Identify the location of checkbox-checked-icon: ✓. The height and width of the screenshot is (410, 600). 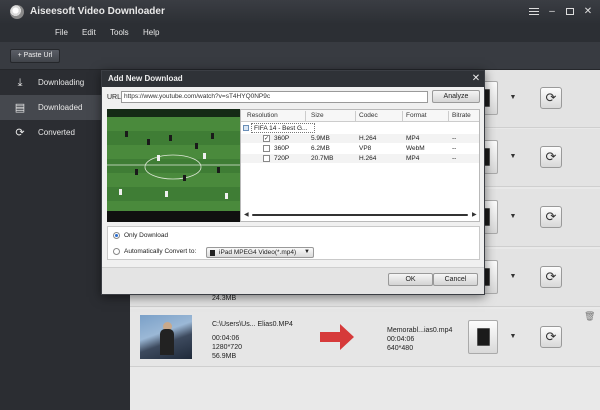
(266, 138).